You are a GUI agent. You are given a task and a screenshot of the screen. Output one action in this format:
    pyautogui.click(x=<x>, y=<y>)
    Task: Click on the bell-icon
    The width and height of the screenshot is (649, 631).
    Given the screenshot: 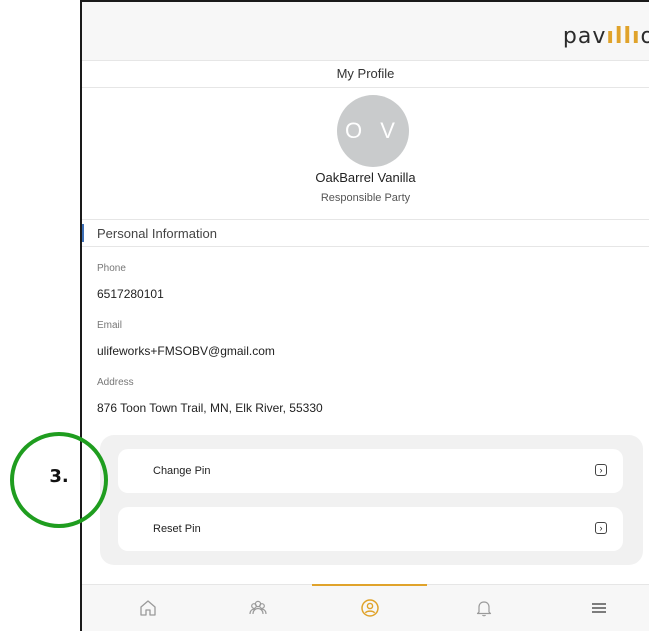 What is the action you would take?
    pyautogui.click(x=484, y=609)
    